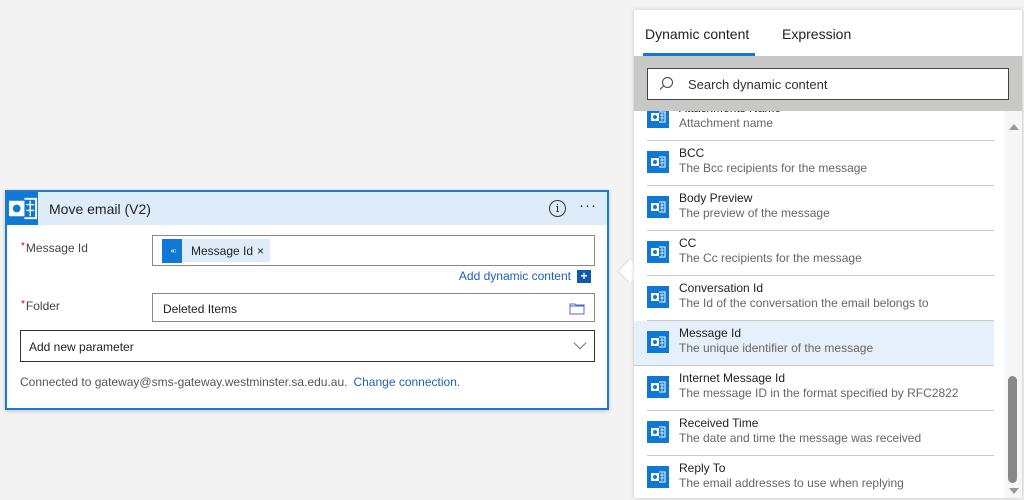 The height and width of the screenshot is (500, 1024). Describe the element at coordinates (200, 309) in the screenshot. I see `folder-value: Deleted Items` at that location.